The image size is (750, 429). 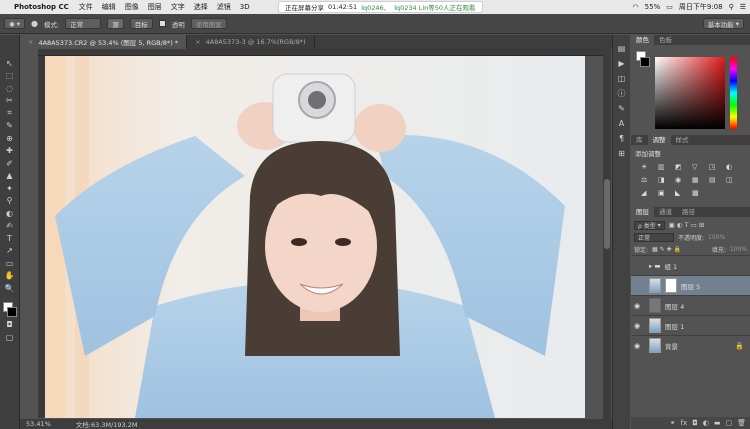 I want to click on eraser-tool-icon: ✦, so click(x=10, y=188).